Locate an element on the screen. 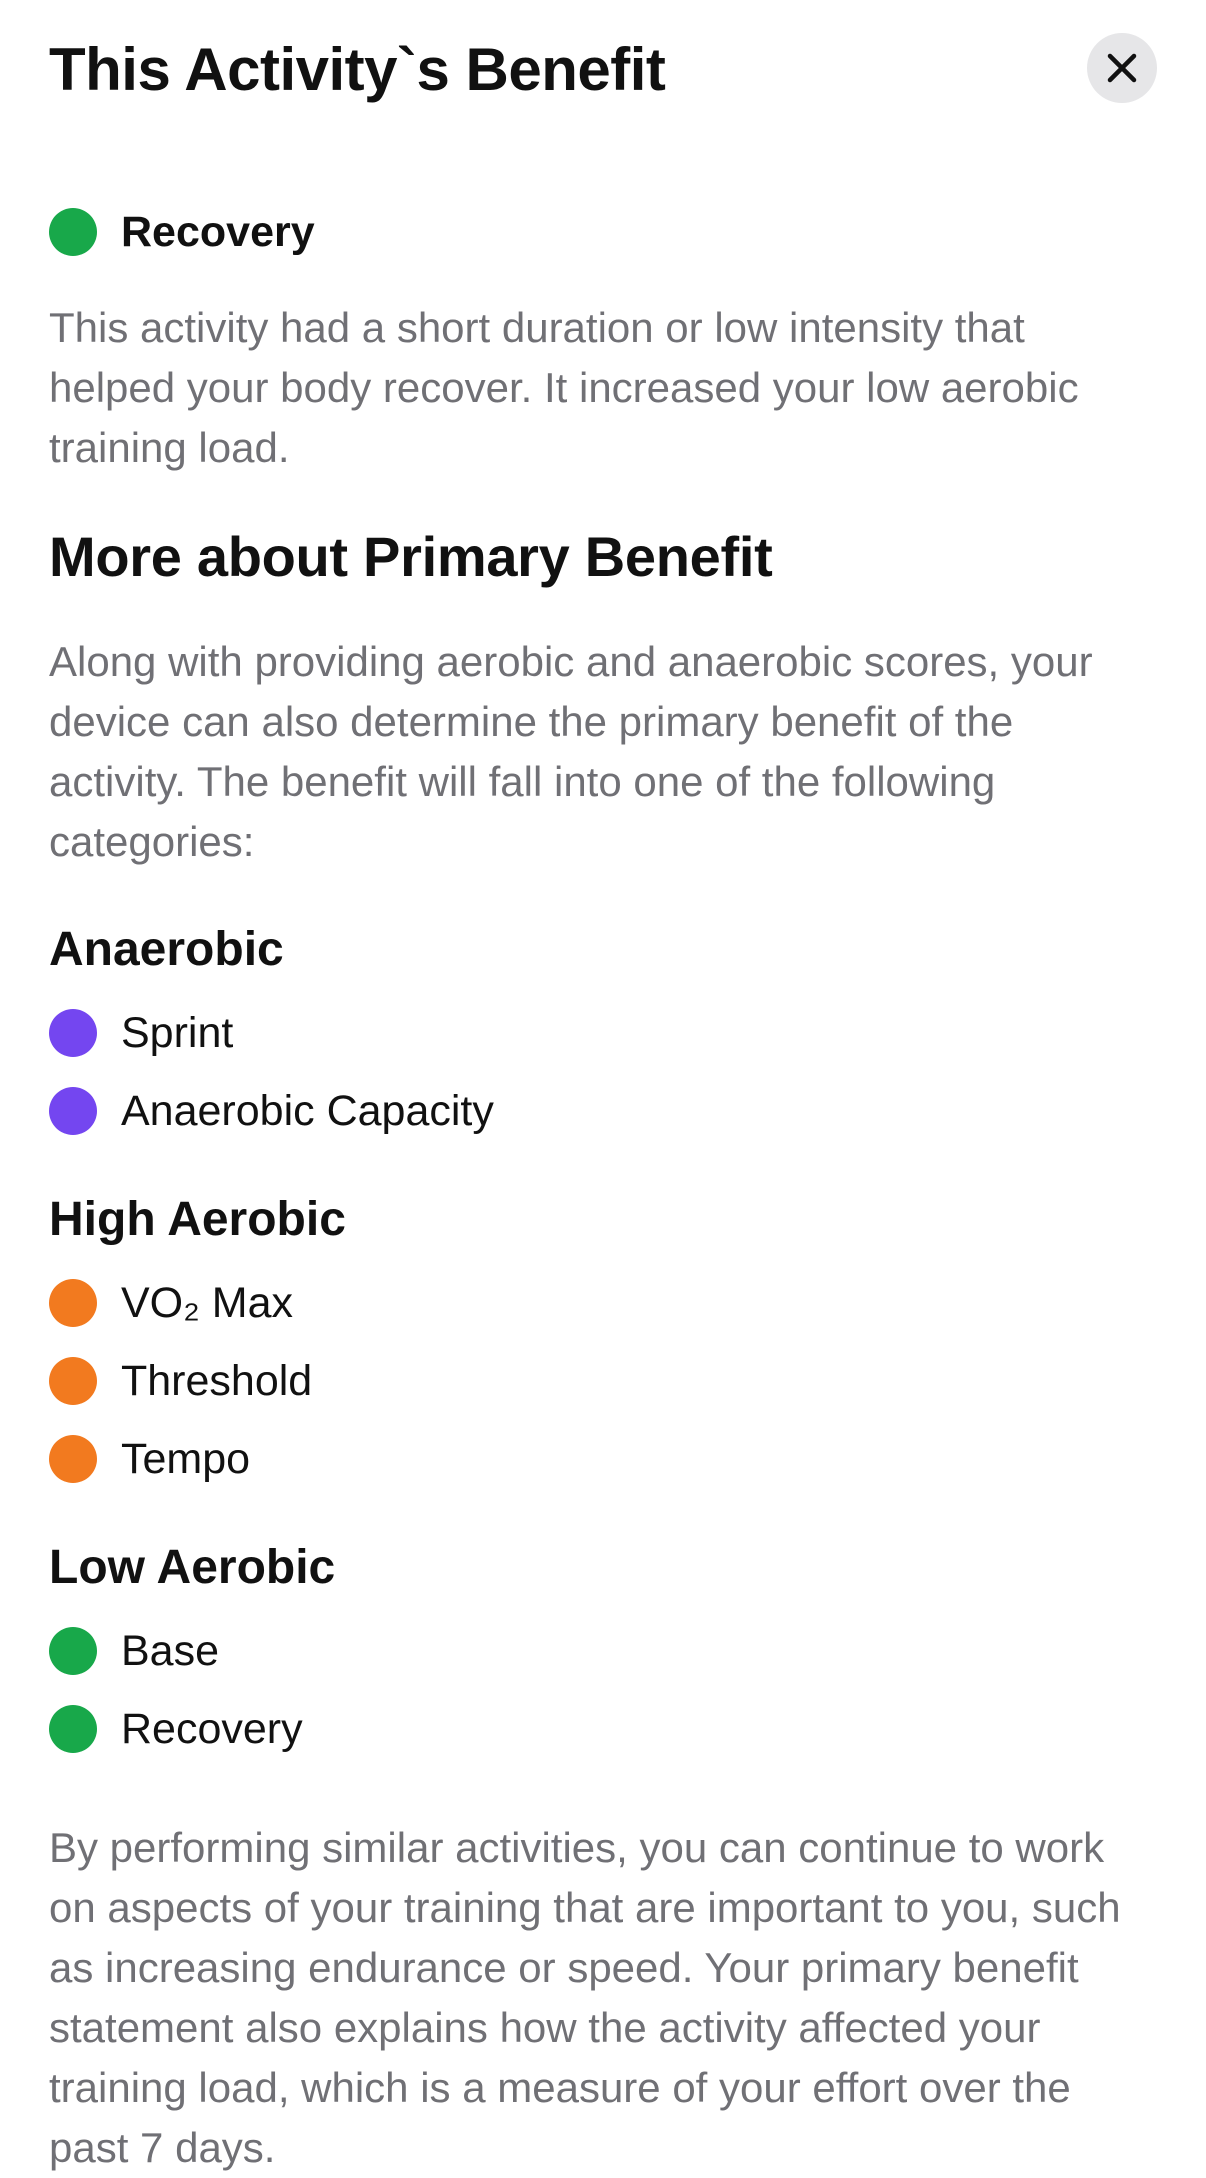 The image size is (1206, 2178). category-items: Base Recovery is located at coordinates (603, 1690).